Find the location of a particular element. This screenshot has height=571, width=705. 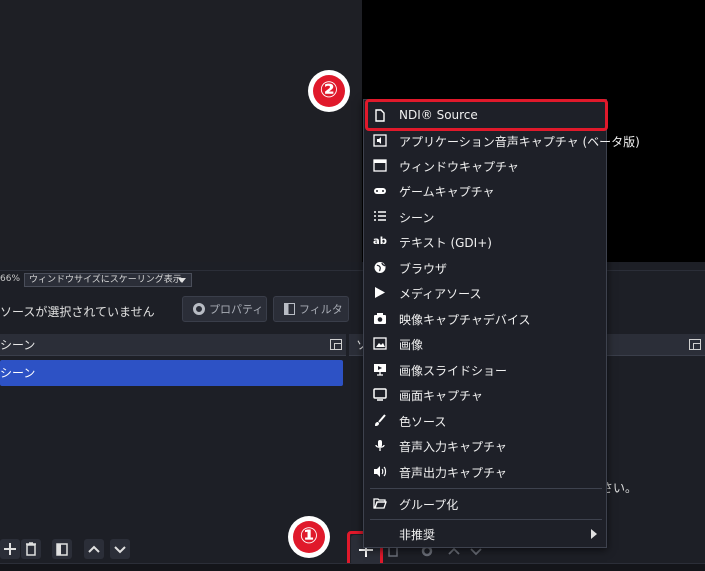

menu-item-scene: シーン is located at coordinates (485, 216).